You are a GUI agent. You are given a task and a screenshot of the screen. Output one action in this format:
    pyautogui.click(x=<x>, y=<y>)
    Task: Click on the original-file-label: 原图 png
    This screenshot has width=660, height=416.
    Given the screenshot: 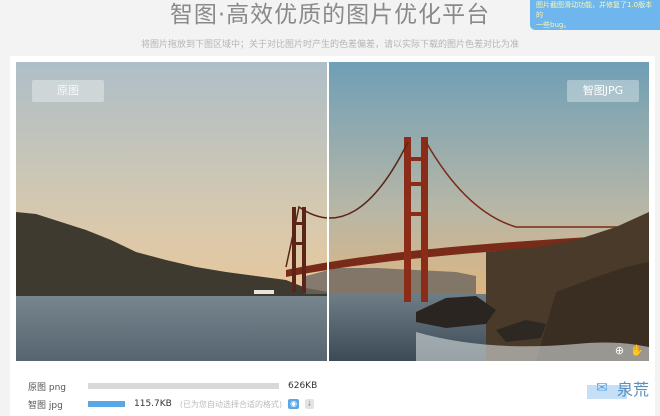 What is the action you would take?
    pyautogui.click(x=47, y=387)
    